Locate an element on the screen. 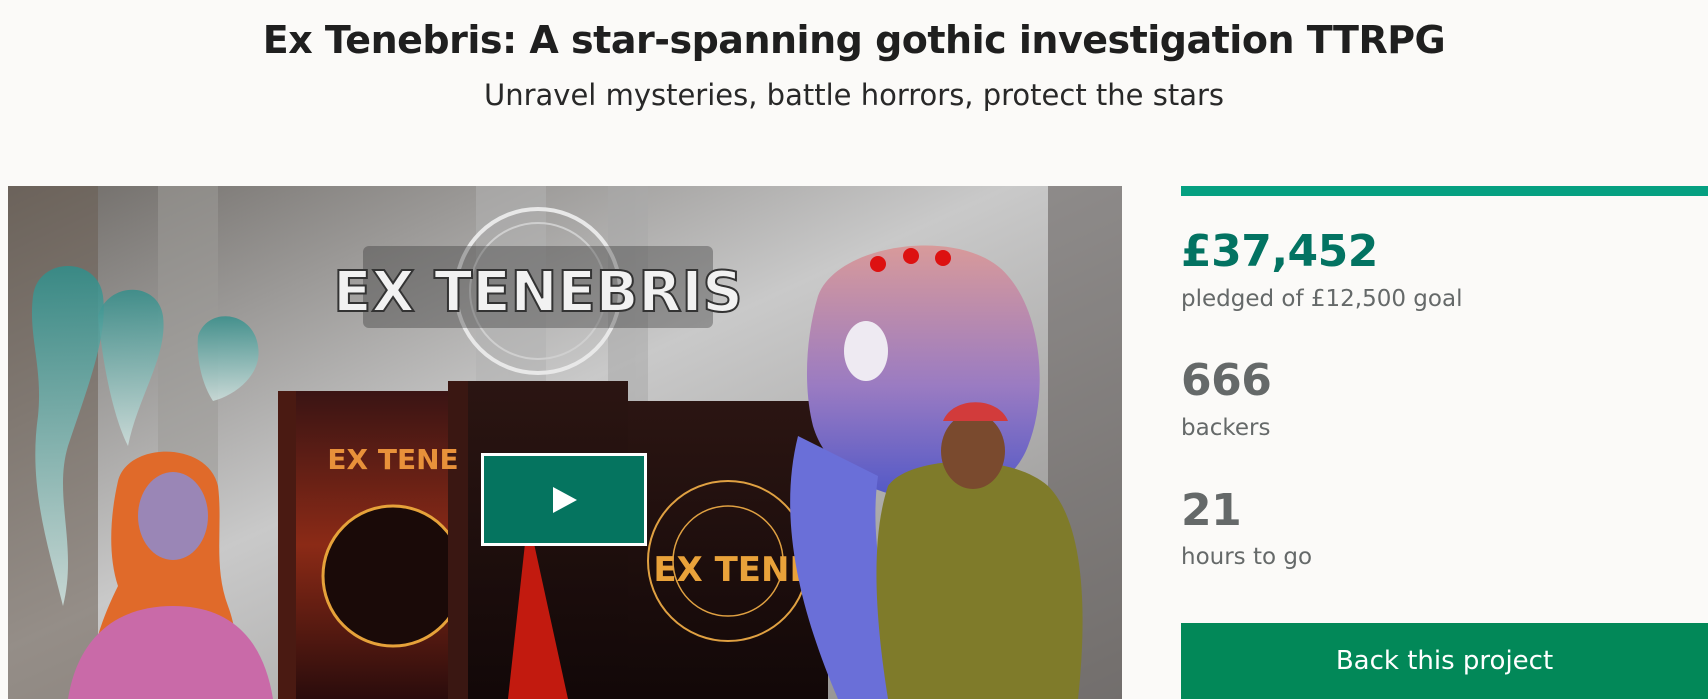 The height and width of the screenshot is (699, 1708). book-spine-text: EX TENE is located at coordinates (732, 570).